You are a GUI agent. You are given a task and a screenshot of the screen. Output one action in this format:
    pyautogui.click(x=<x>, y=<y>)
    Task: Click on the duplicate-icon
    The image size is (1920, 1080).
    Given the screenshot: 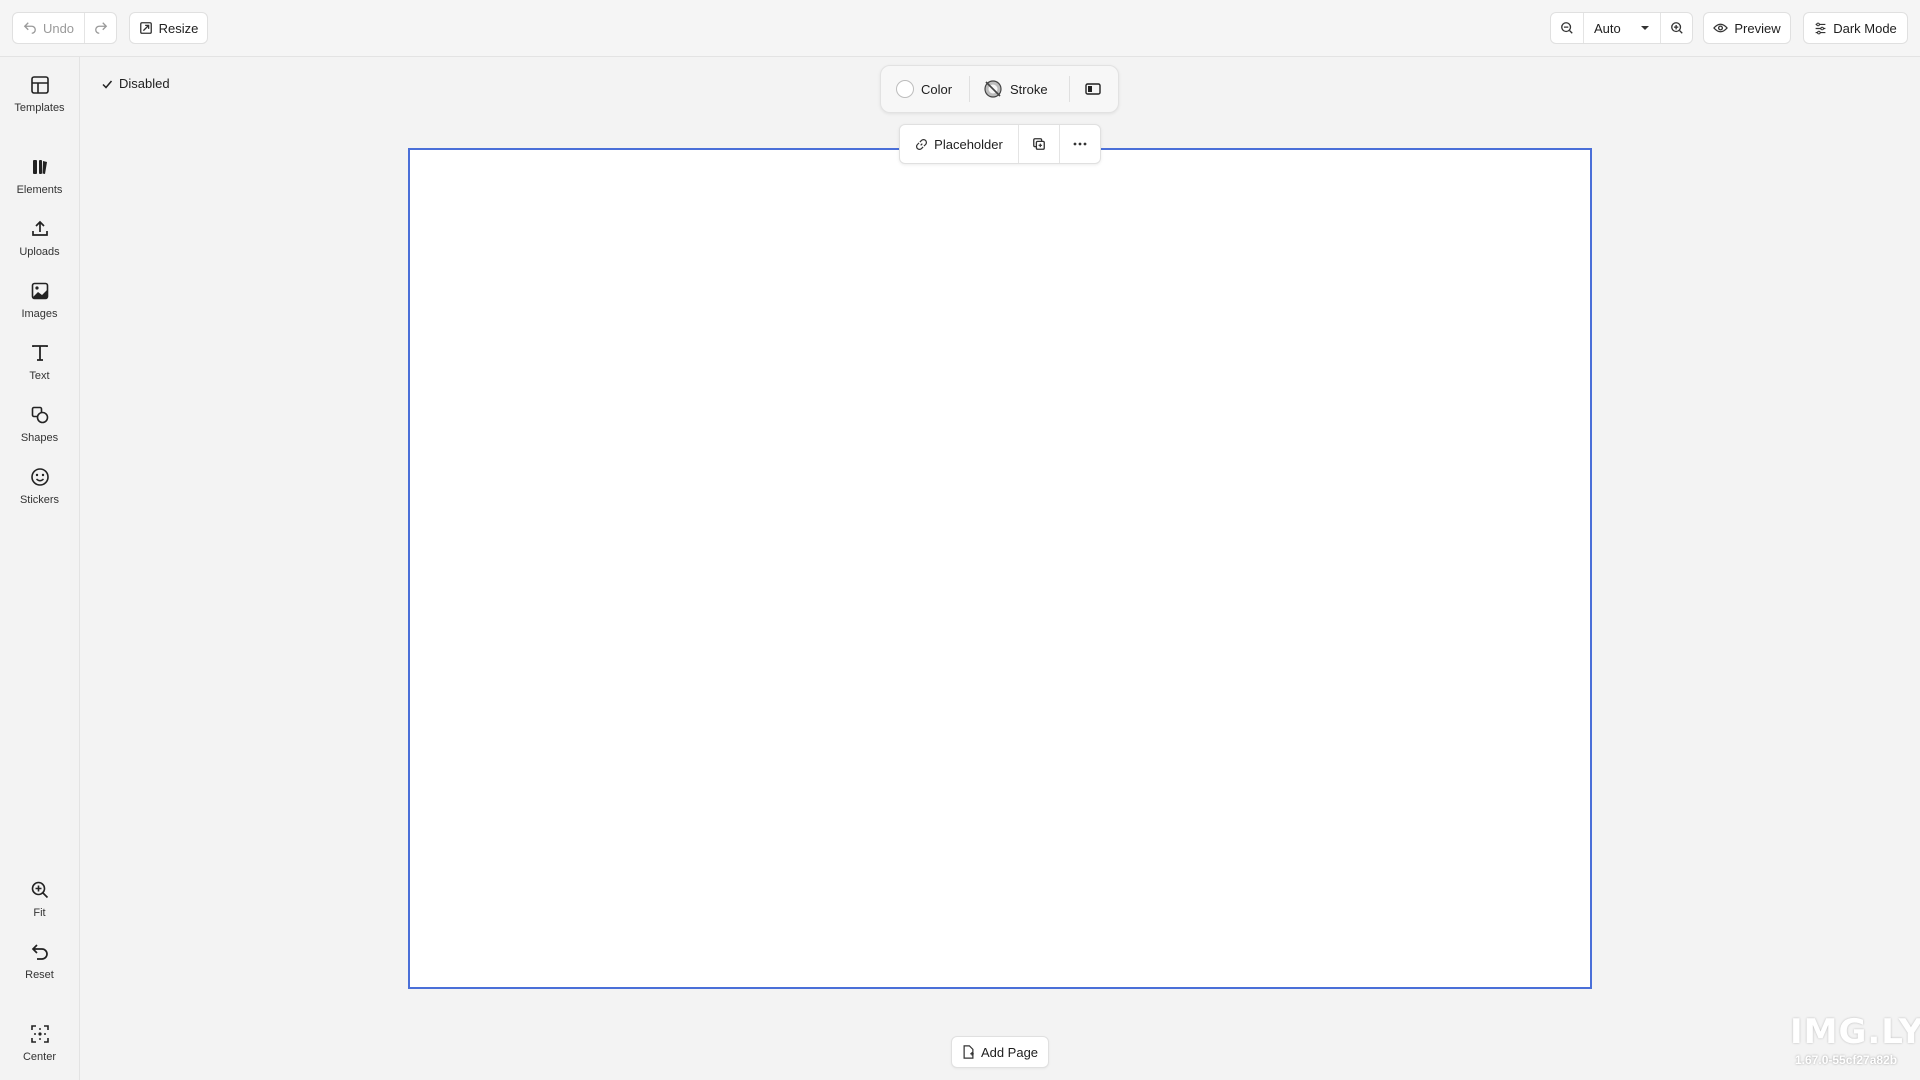 What is the action you would take?
    pyautogui.click(x=1039, y=144)
    